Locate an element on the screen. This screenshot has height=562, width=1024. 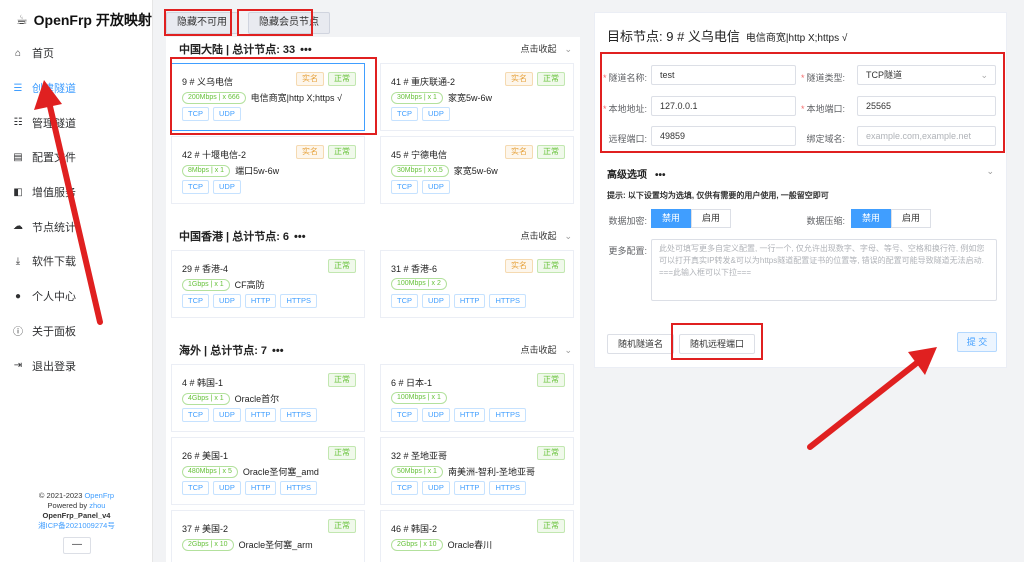
node-speed-row: 100Mbps | x 2 is located at coordinates (419, 284).